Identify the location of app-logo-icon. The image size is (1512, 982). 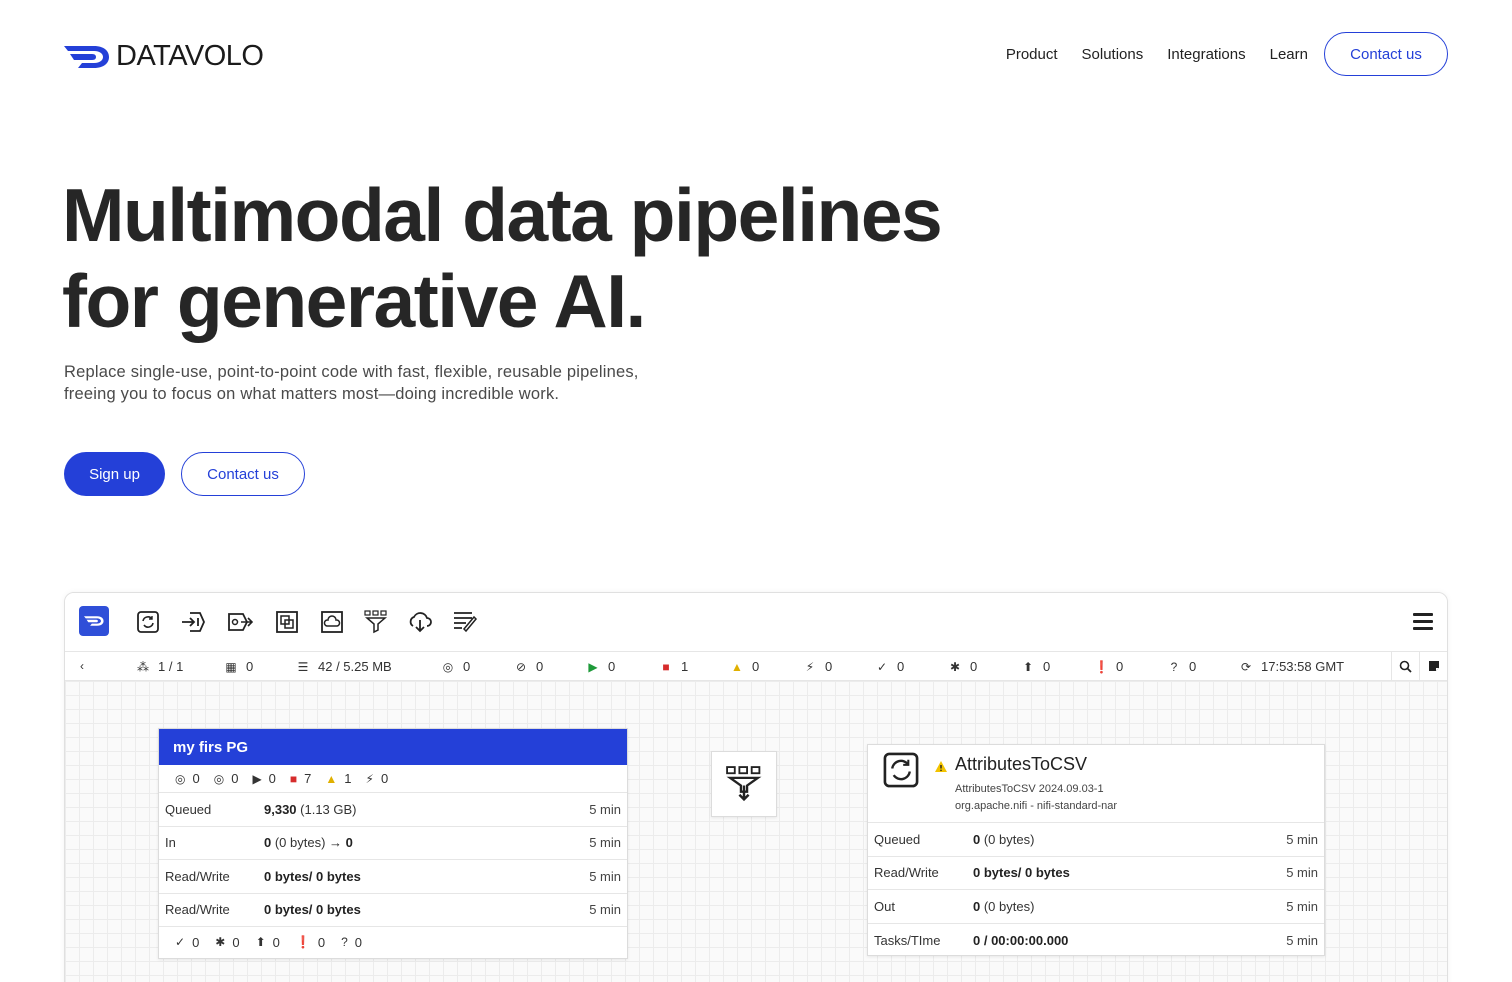
(94, 621).